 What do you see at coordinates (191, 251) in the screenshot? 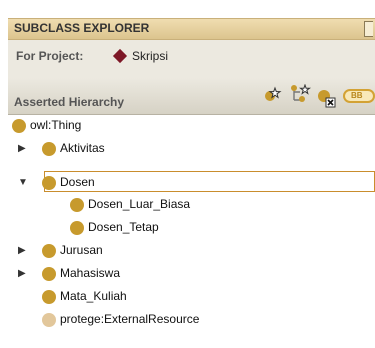
I see `tree-node: ▶ Jurusan` at bounding box center [191, 251].